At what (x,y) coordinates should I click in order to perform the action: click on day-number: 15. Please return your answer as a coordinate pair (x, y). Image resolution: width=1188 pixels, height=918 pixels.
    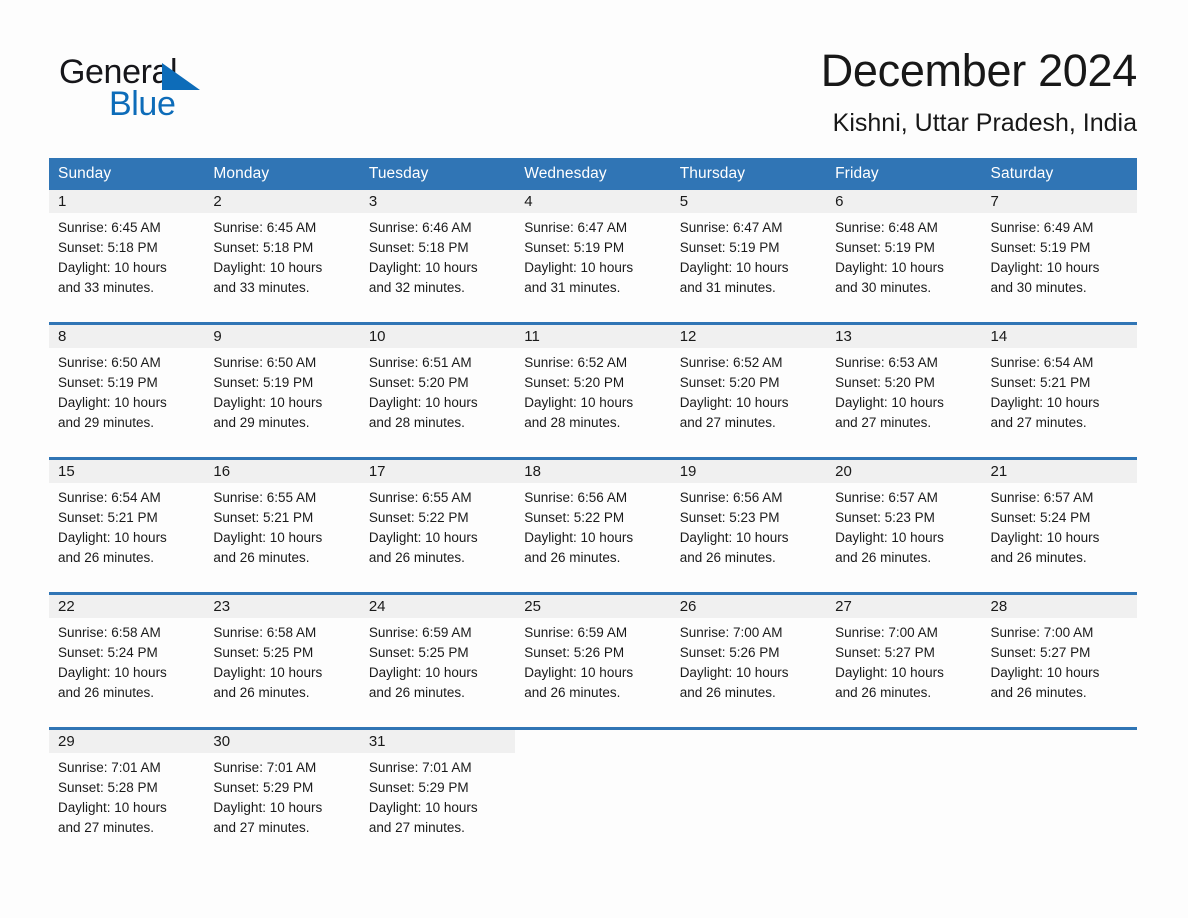
    Looking at the image, I should click on (66, 471).